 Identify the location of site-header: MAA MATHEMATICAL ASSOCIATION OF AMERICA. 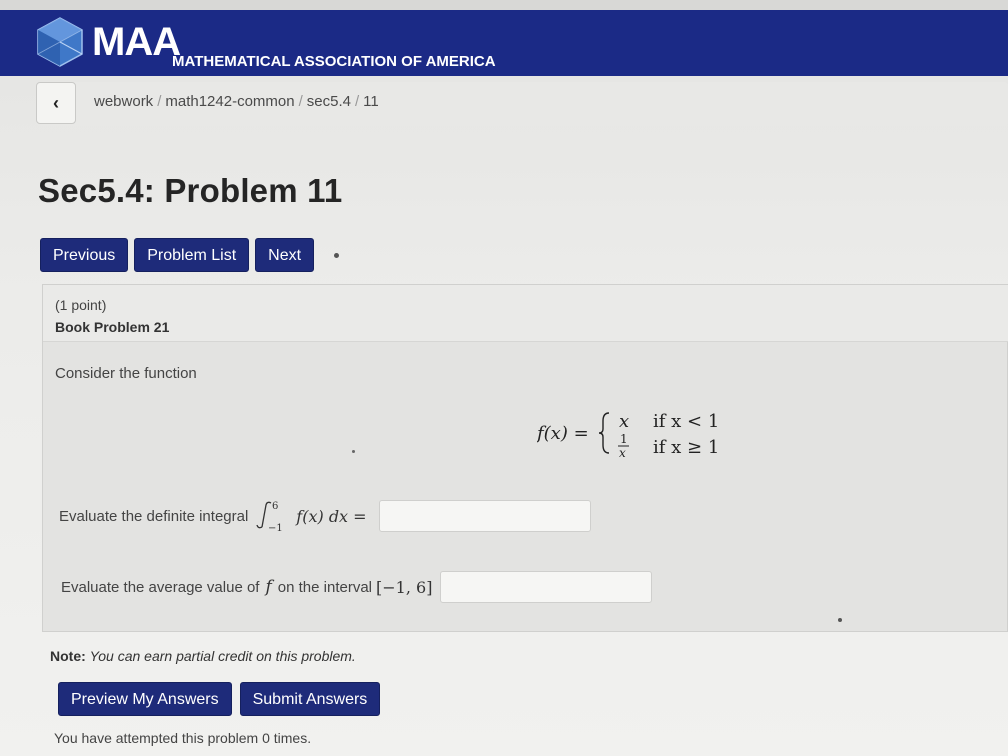
(504, 43).